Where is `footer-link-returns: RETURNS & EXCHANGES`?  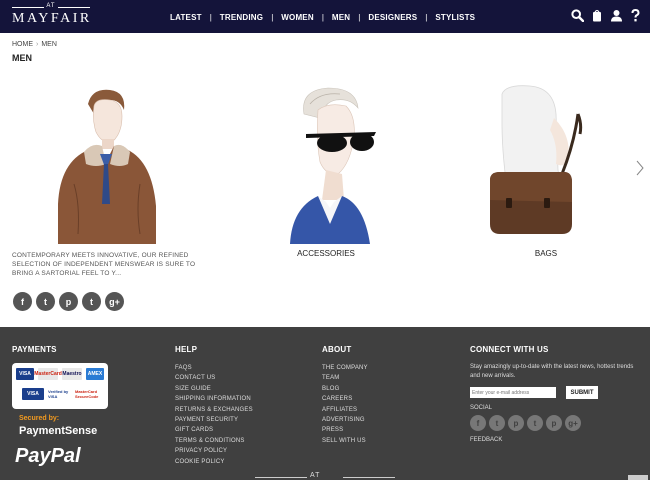 footer-link-returns: RETURNS & EXCHANGES is located at coordinates (214, 410).